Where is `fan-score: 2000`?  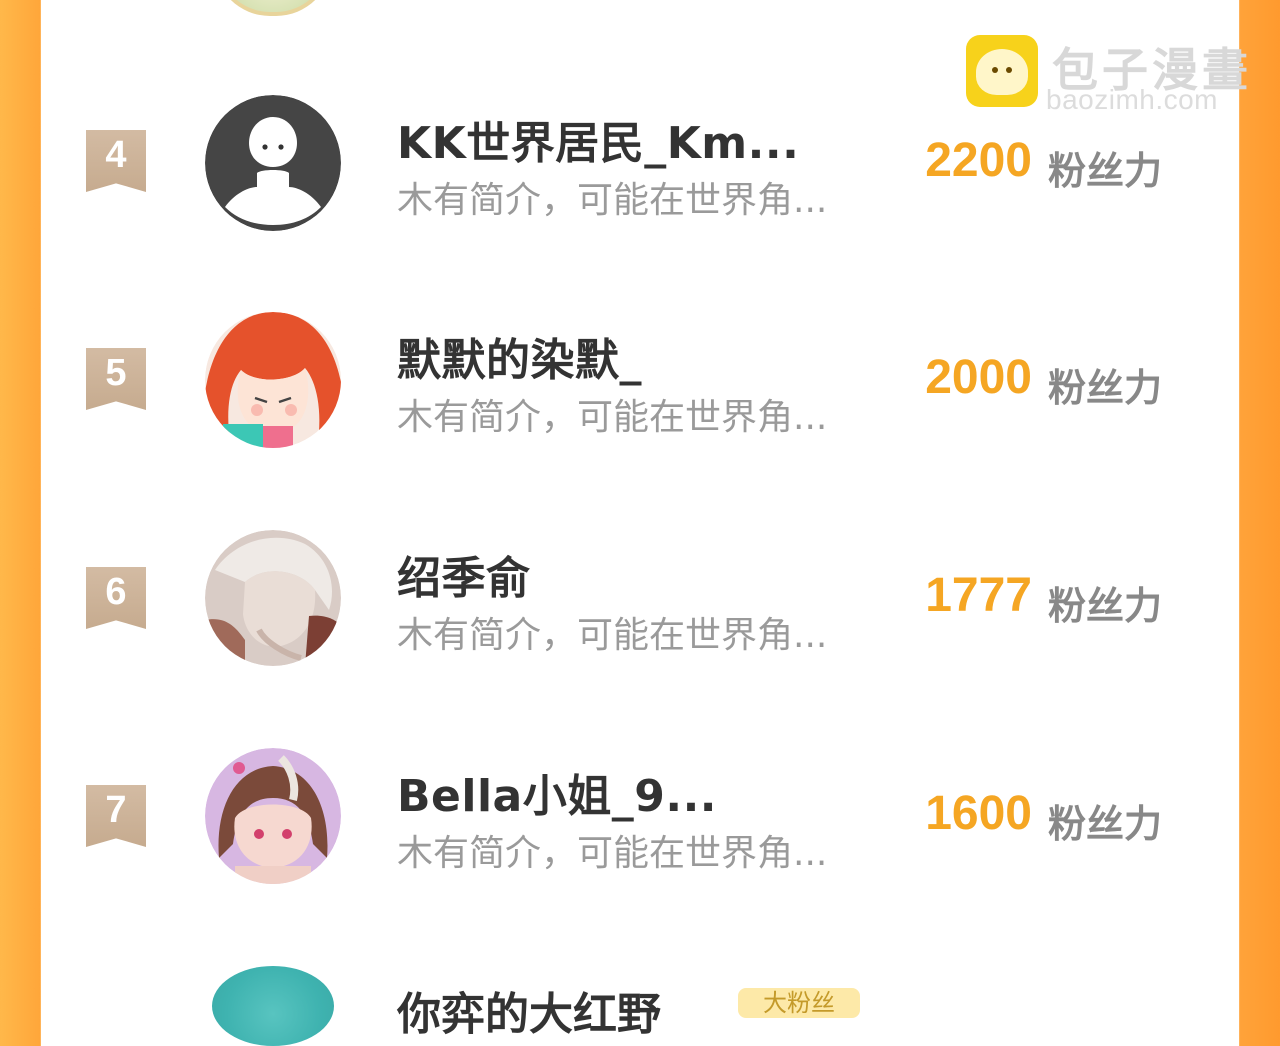 fan-score: 2000 is located at coordinates (978, 377).